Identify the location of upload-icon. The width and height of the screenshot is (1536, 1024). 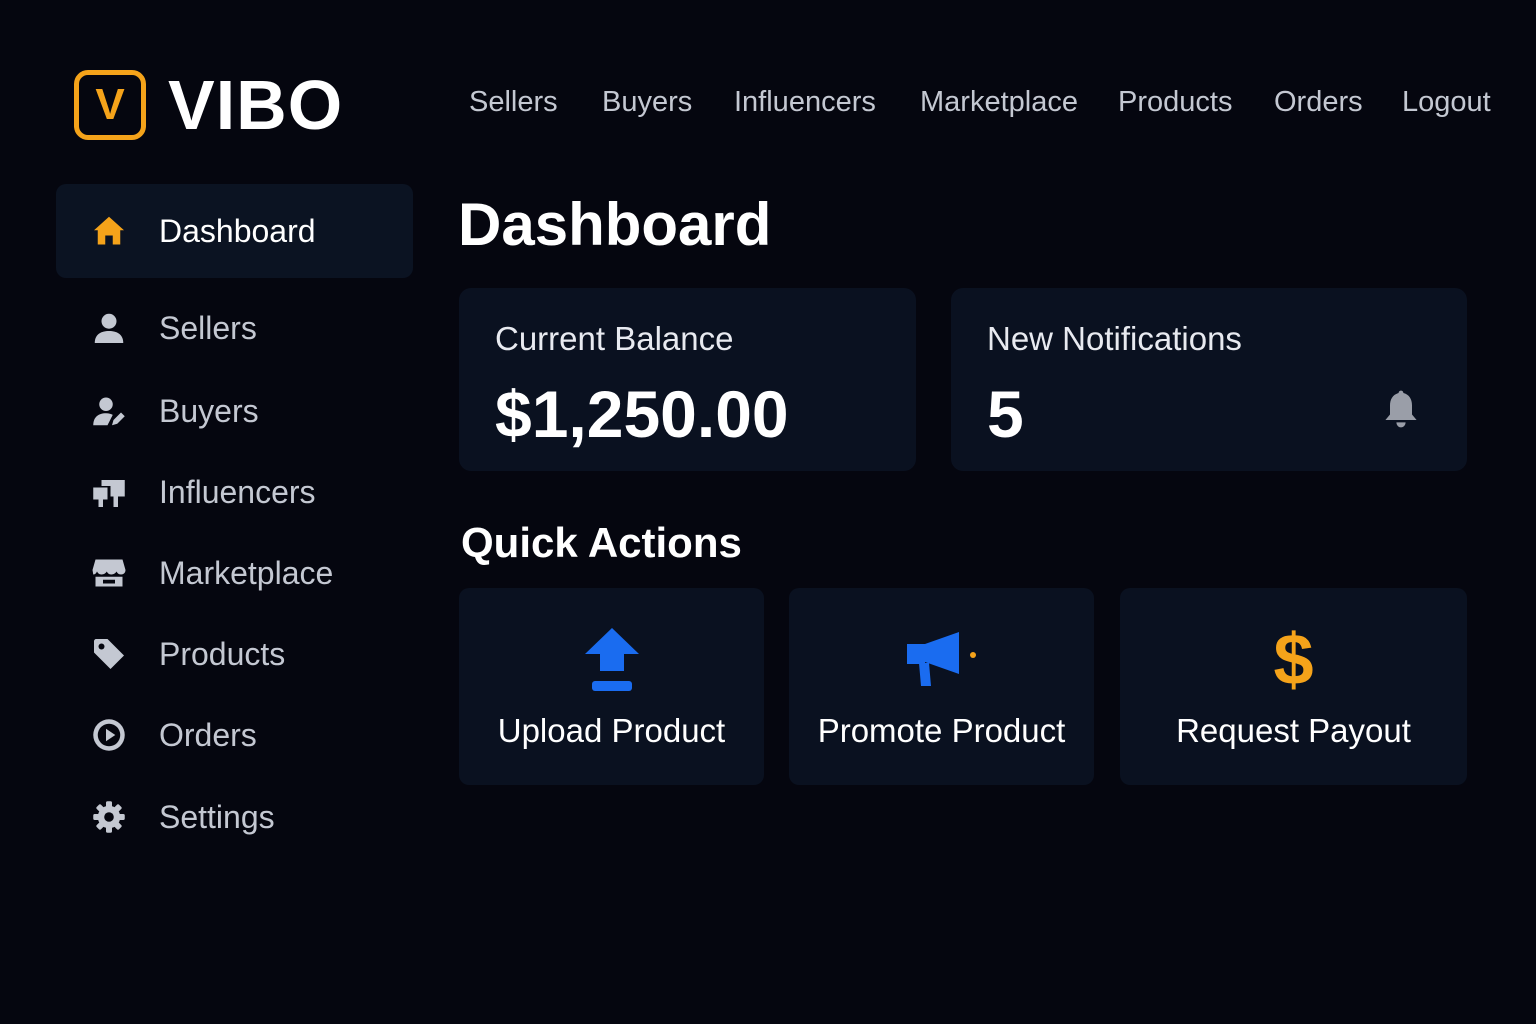
(612, 660).